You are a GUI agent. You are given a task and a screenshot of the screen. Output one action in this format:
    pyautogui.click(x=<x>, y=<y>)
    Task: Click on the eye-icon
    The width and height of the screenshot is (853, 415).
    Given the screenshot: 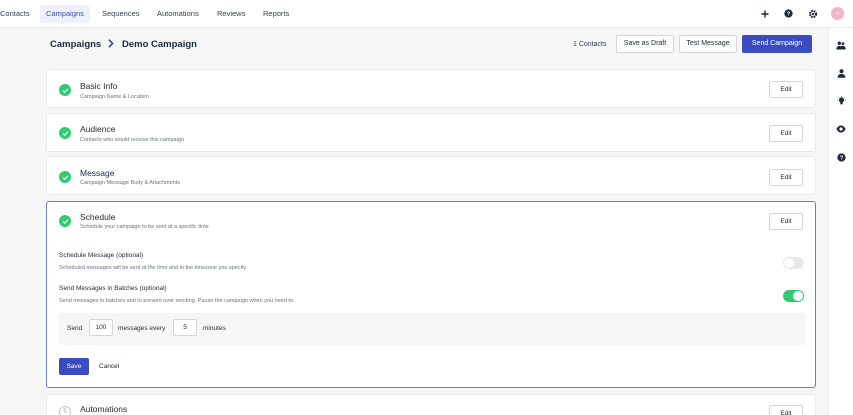 What is the action you would take?
    pyautogui.click(x=841, y=129)
    